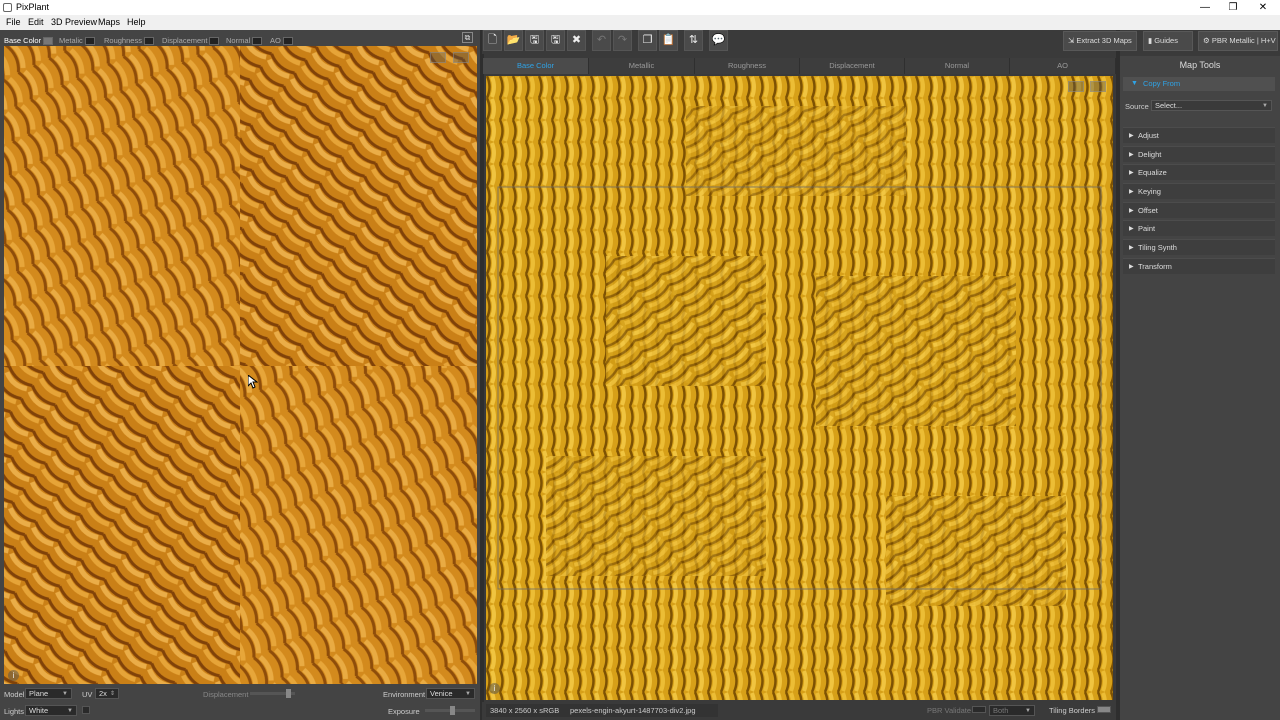  I want to click on lights-color-swatch, so click(86, 710).